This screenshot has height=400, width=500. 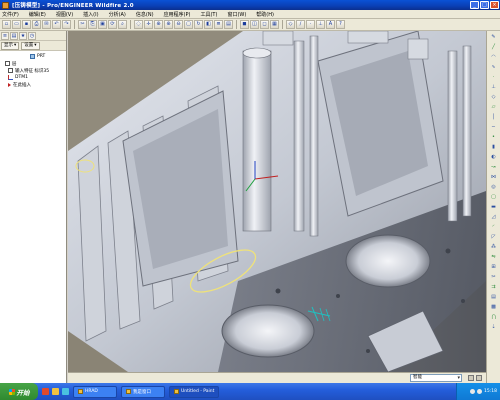 What do you see at coordinates (37, 14) in the screenshot?
I see `menu-edit: 编辑(E)` at bounding box center [37, 14].